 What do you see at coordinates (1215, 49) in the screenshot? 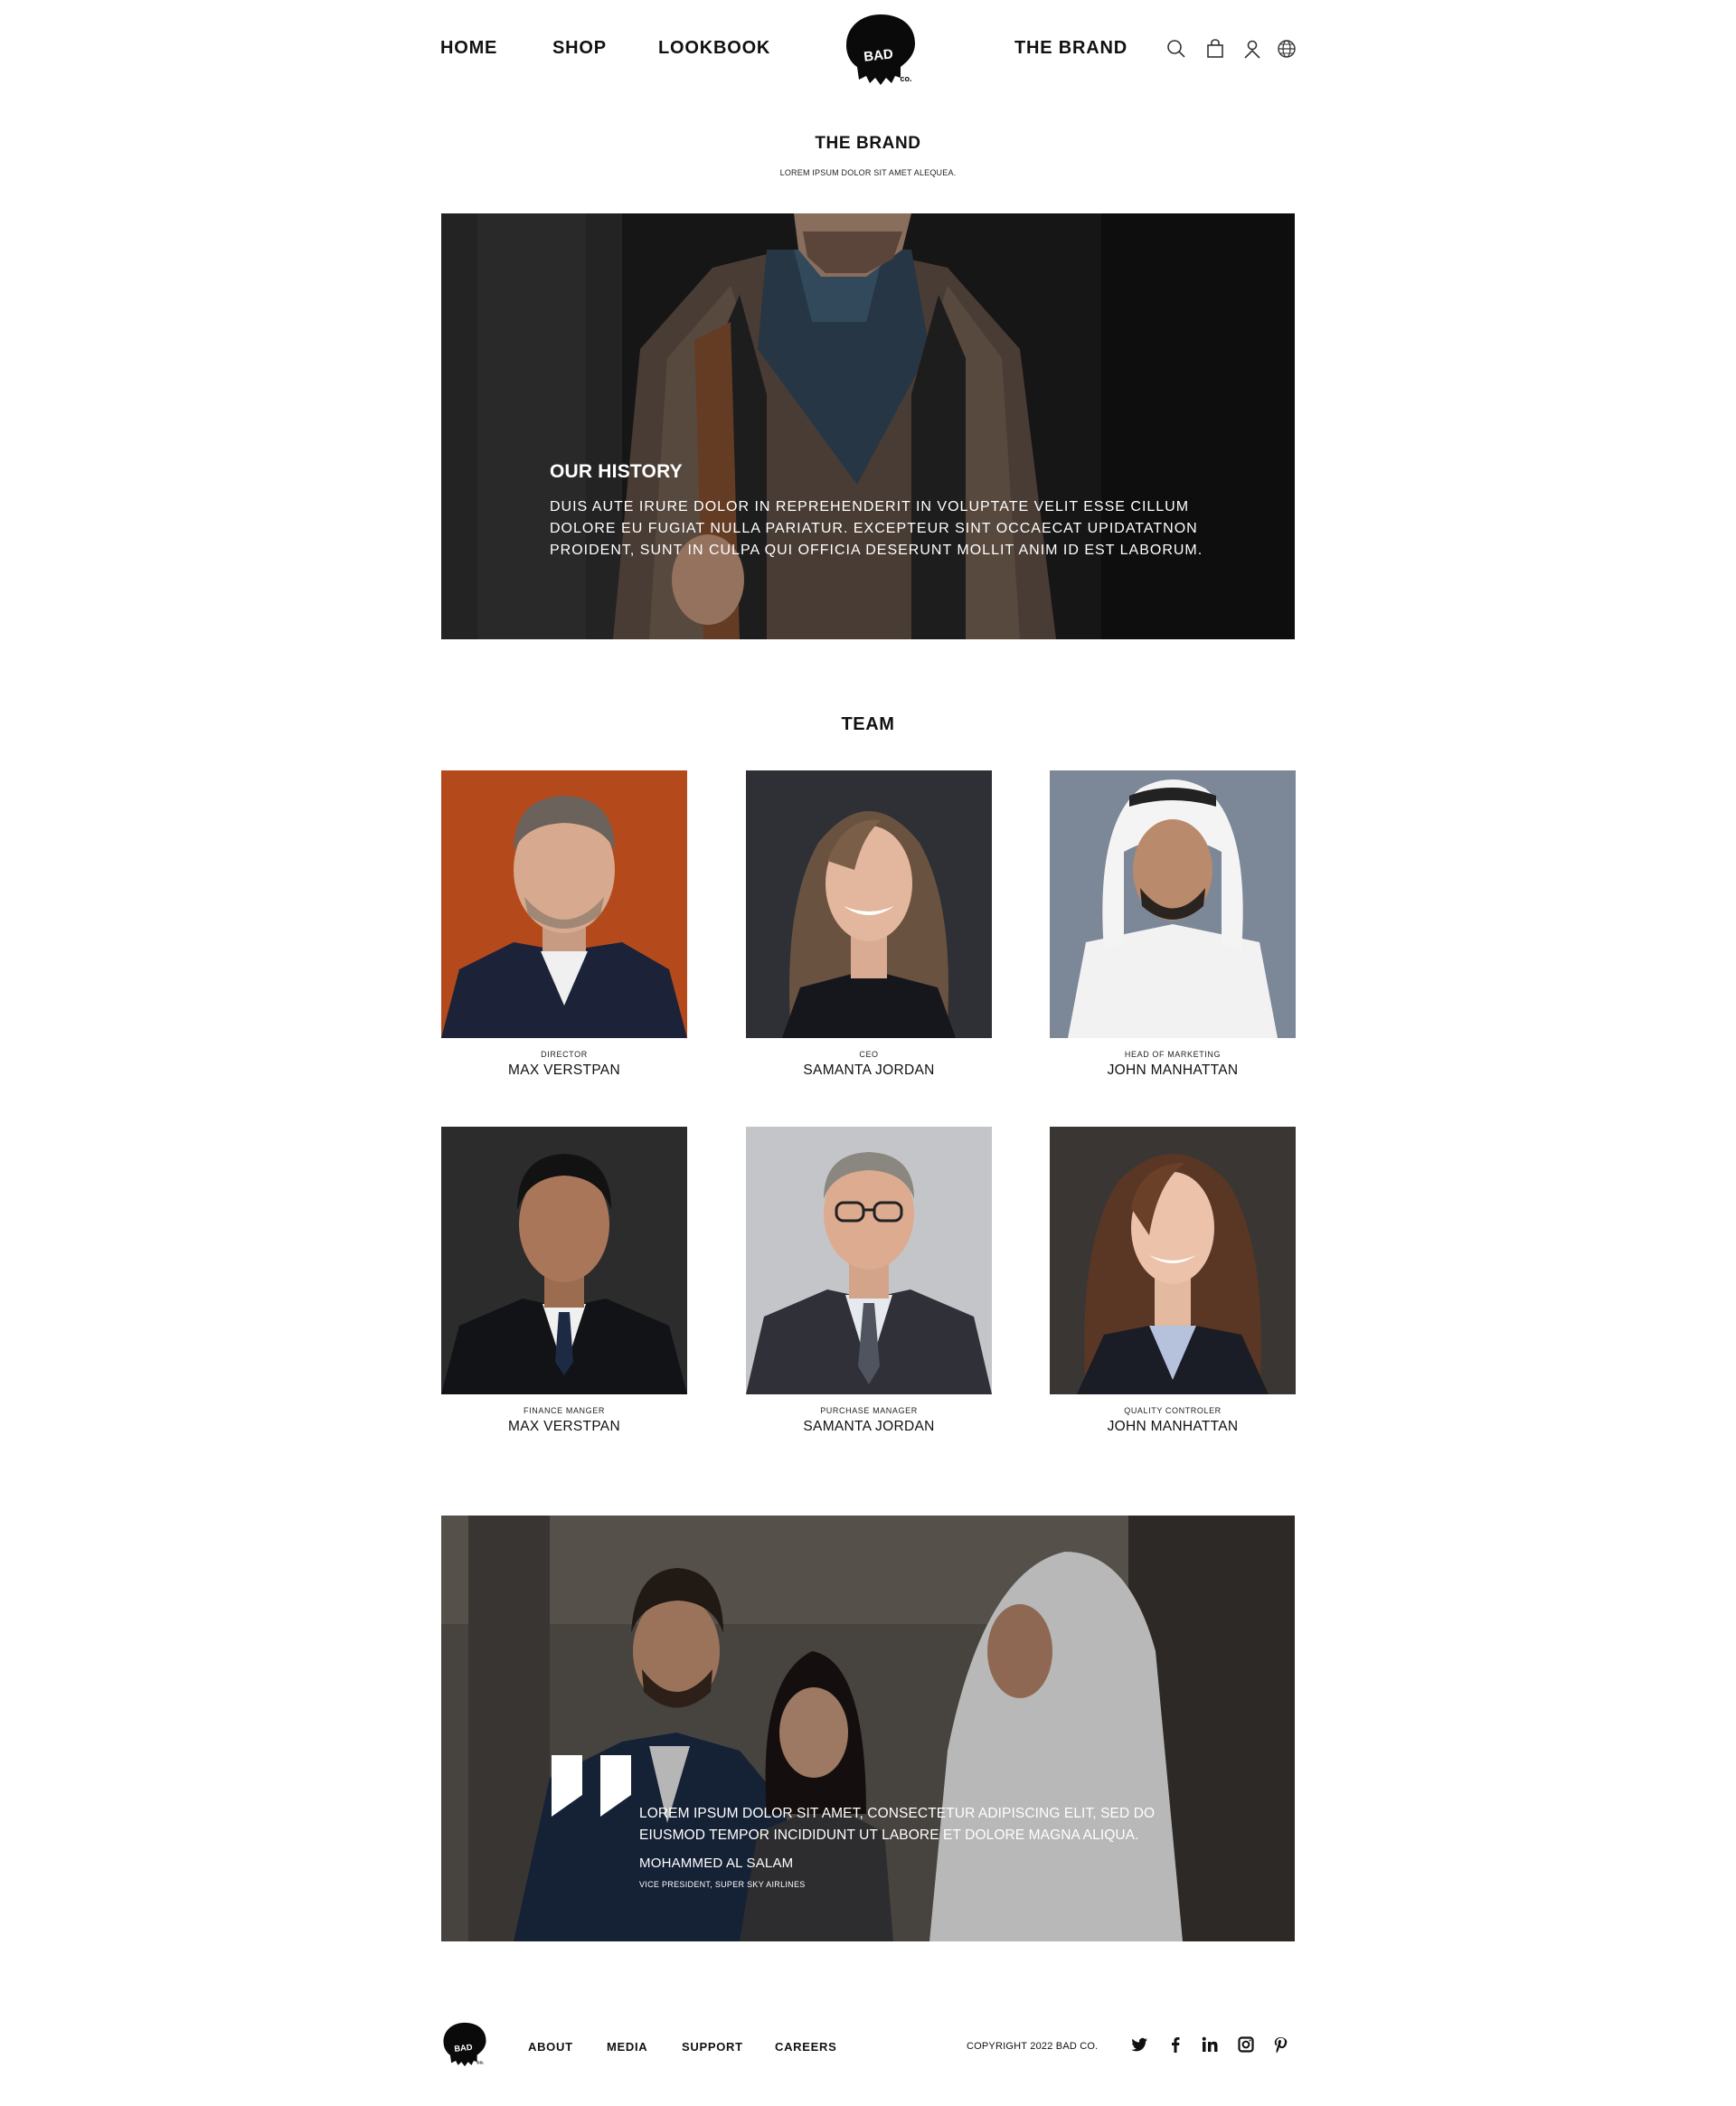
I see `shopping-bag-icon` at bounding box center [1215, 49].